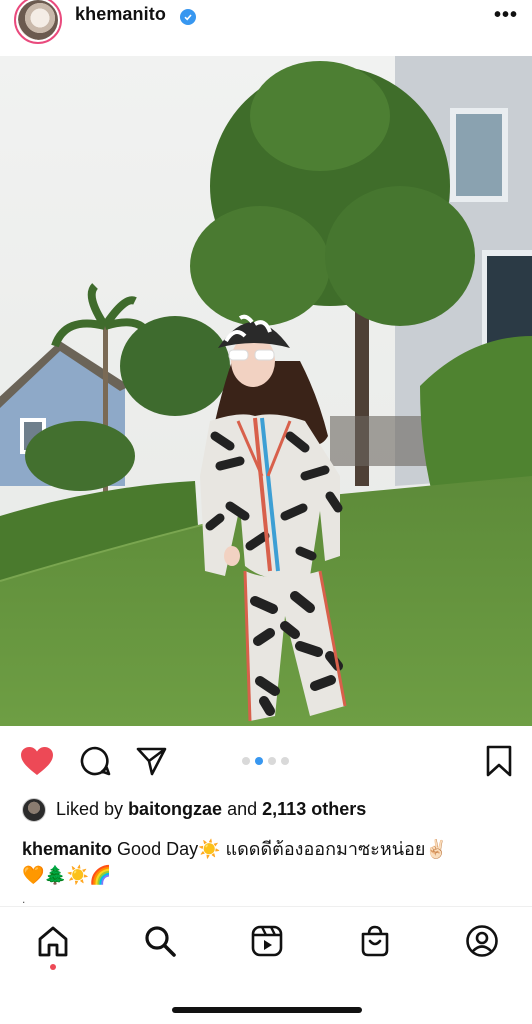 This screenshot has height=1024, width=532. Describe the element at coordinates (53, 967) in the screenshot. I see `home-notification-dot` at that location.